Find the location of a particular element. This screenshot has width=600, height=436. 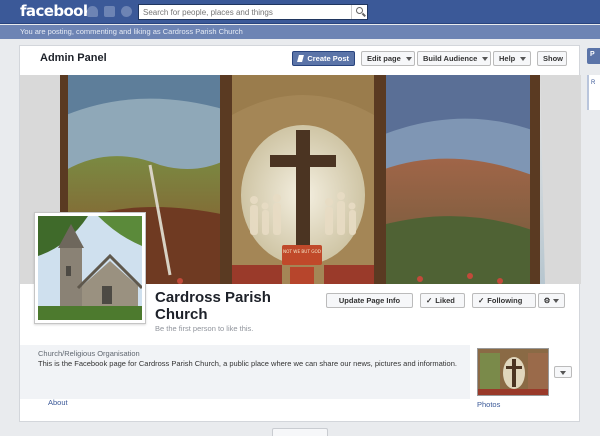

following-label: Following is located at coordinates (505, 300).